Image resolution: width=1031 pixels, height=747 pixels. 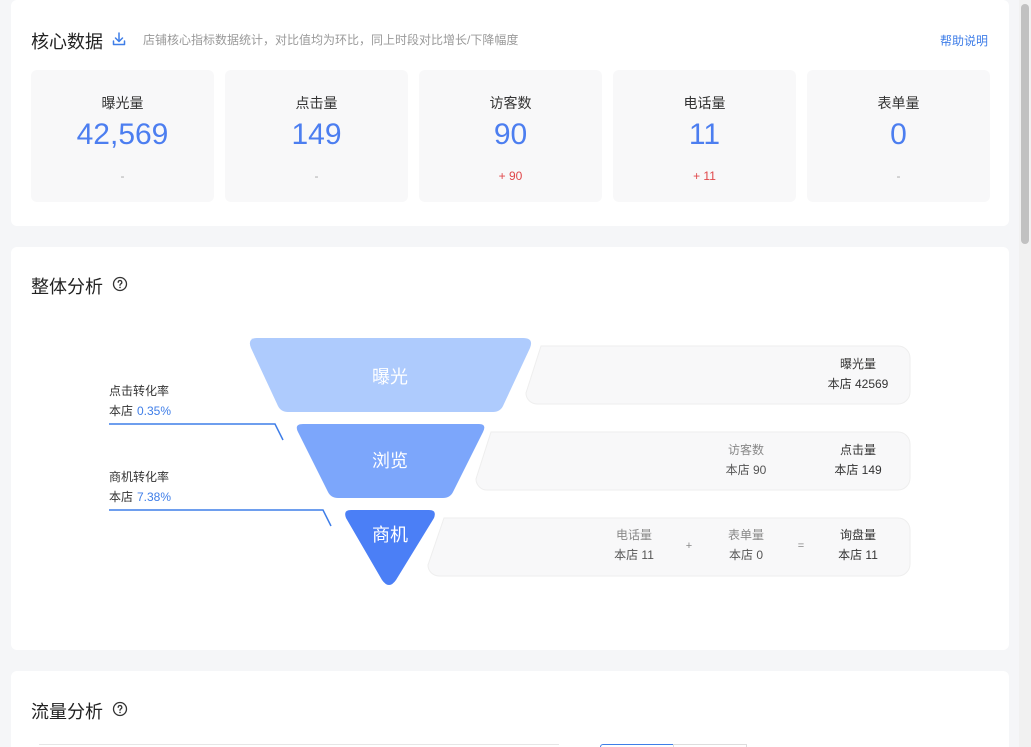 I want to click on plus-operator: +, so click(x=689, y=546).